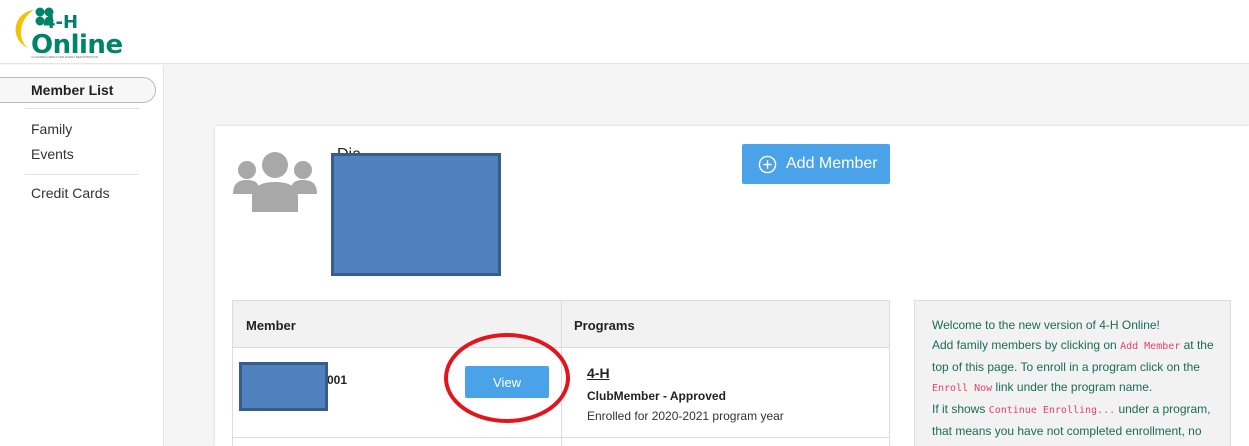 This screenshot has height=446, width=1249. I want to click on column-header-programs: Programs, so click(604, 325).